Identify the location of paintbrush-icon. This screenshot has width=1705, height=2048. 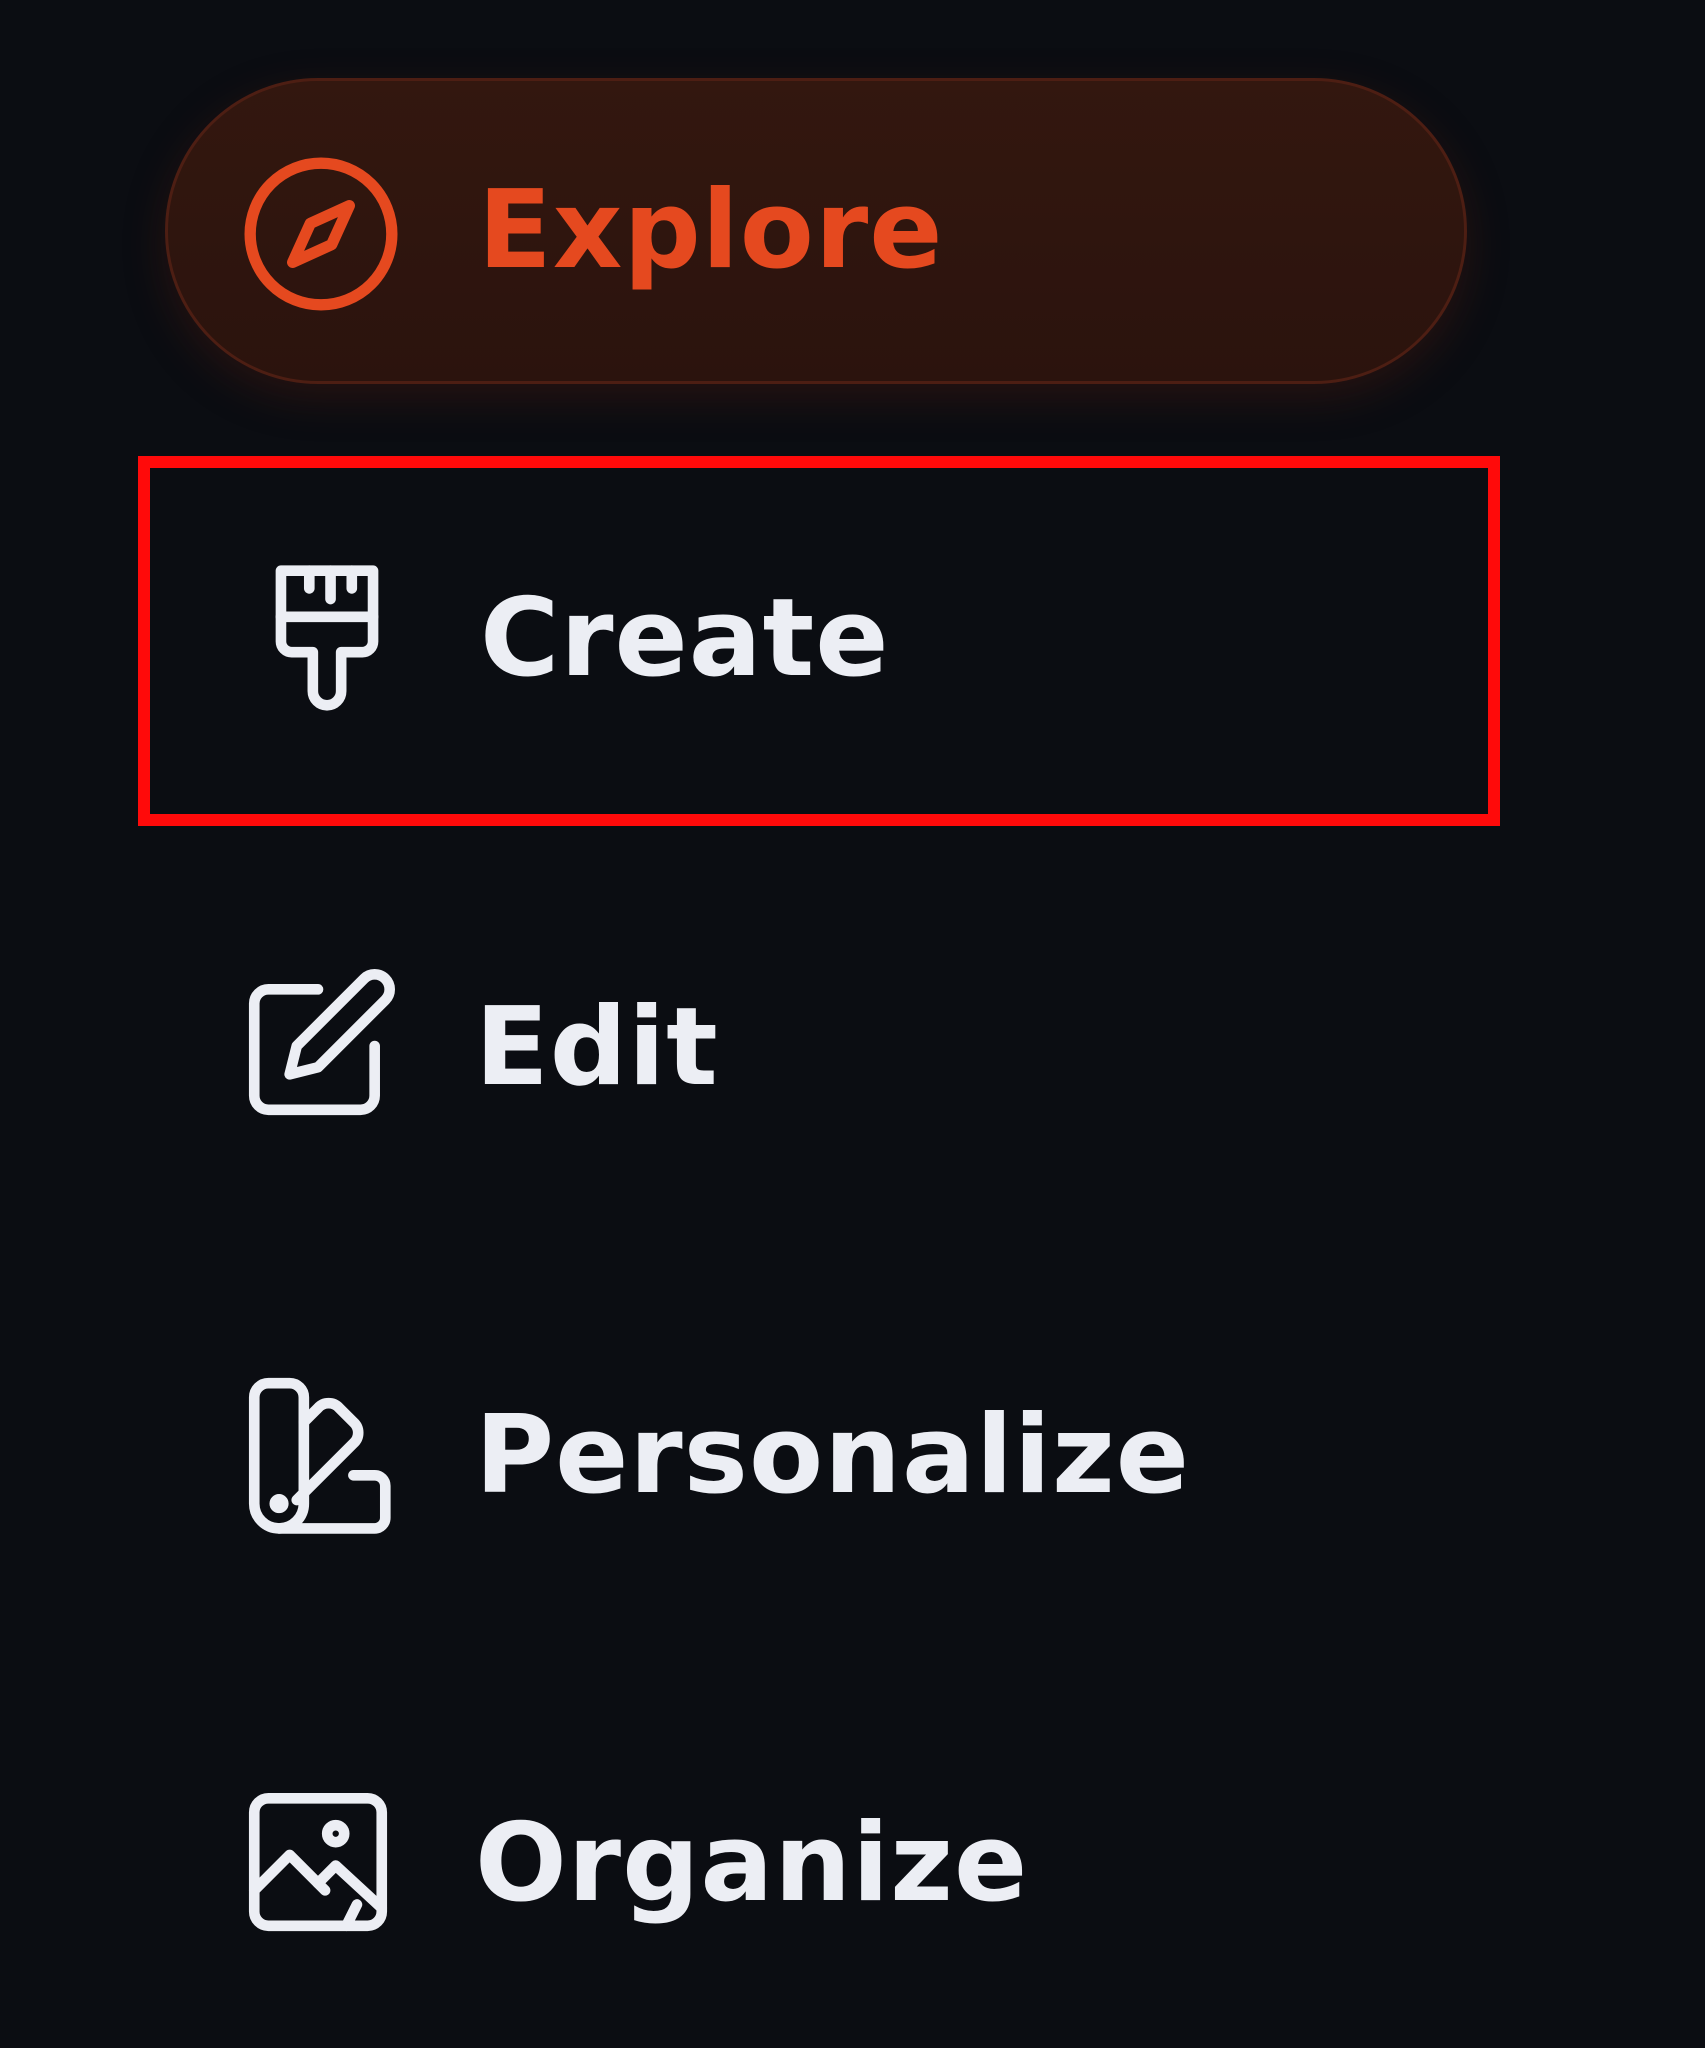
(327, 638).